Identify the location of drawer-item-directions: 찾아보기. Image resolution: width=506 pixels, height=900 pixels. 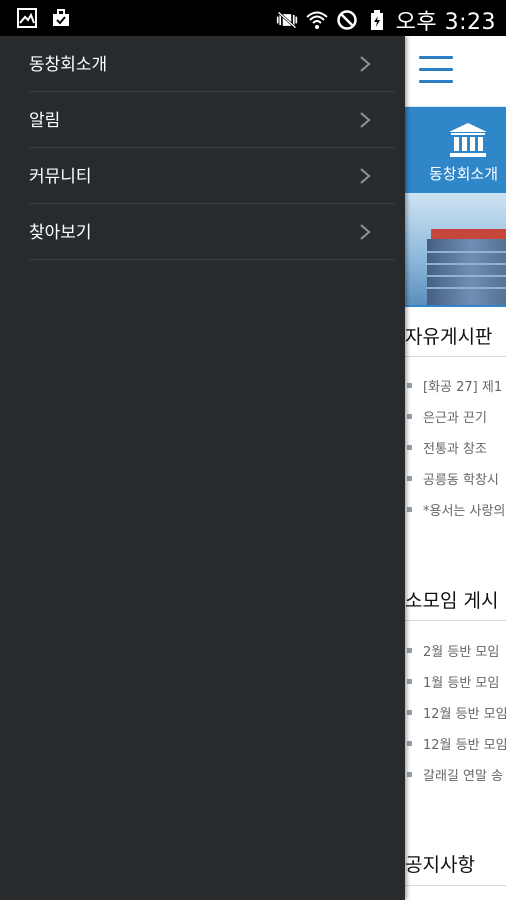
(202, 232).